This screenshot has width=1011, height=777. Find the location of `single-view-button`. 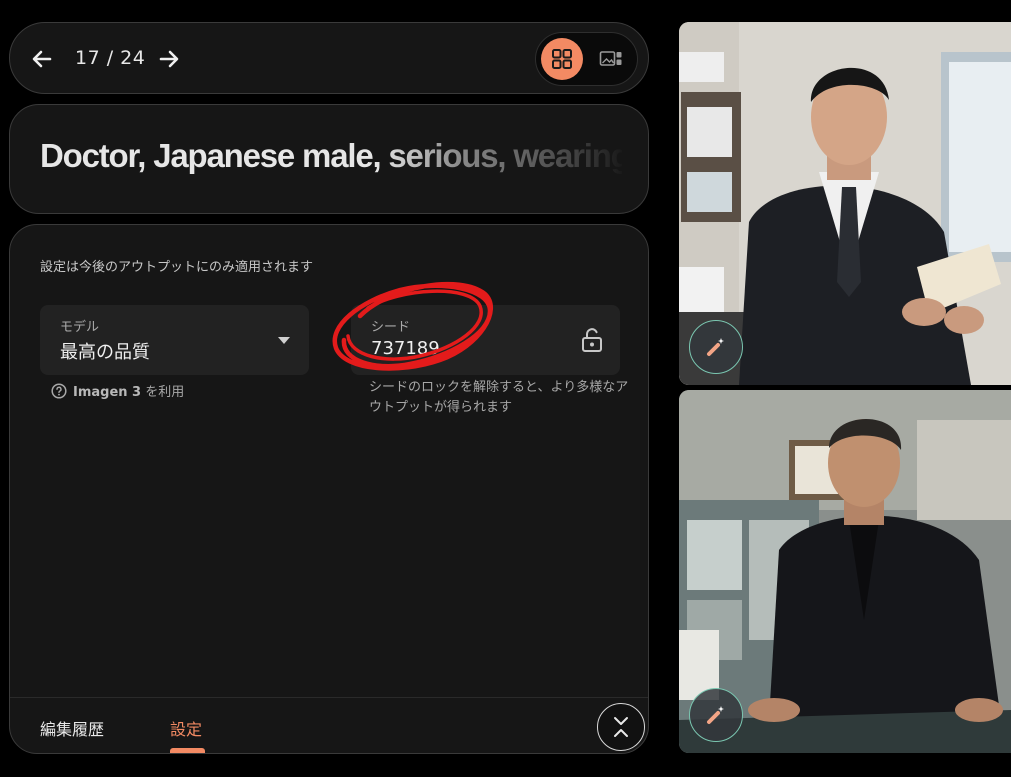

single-view-button is located at coordinates (611, 59).